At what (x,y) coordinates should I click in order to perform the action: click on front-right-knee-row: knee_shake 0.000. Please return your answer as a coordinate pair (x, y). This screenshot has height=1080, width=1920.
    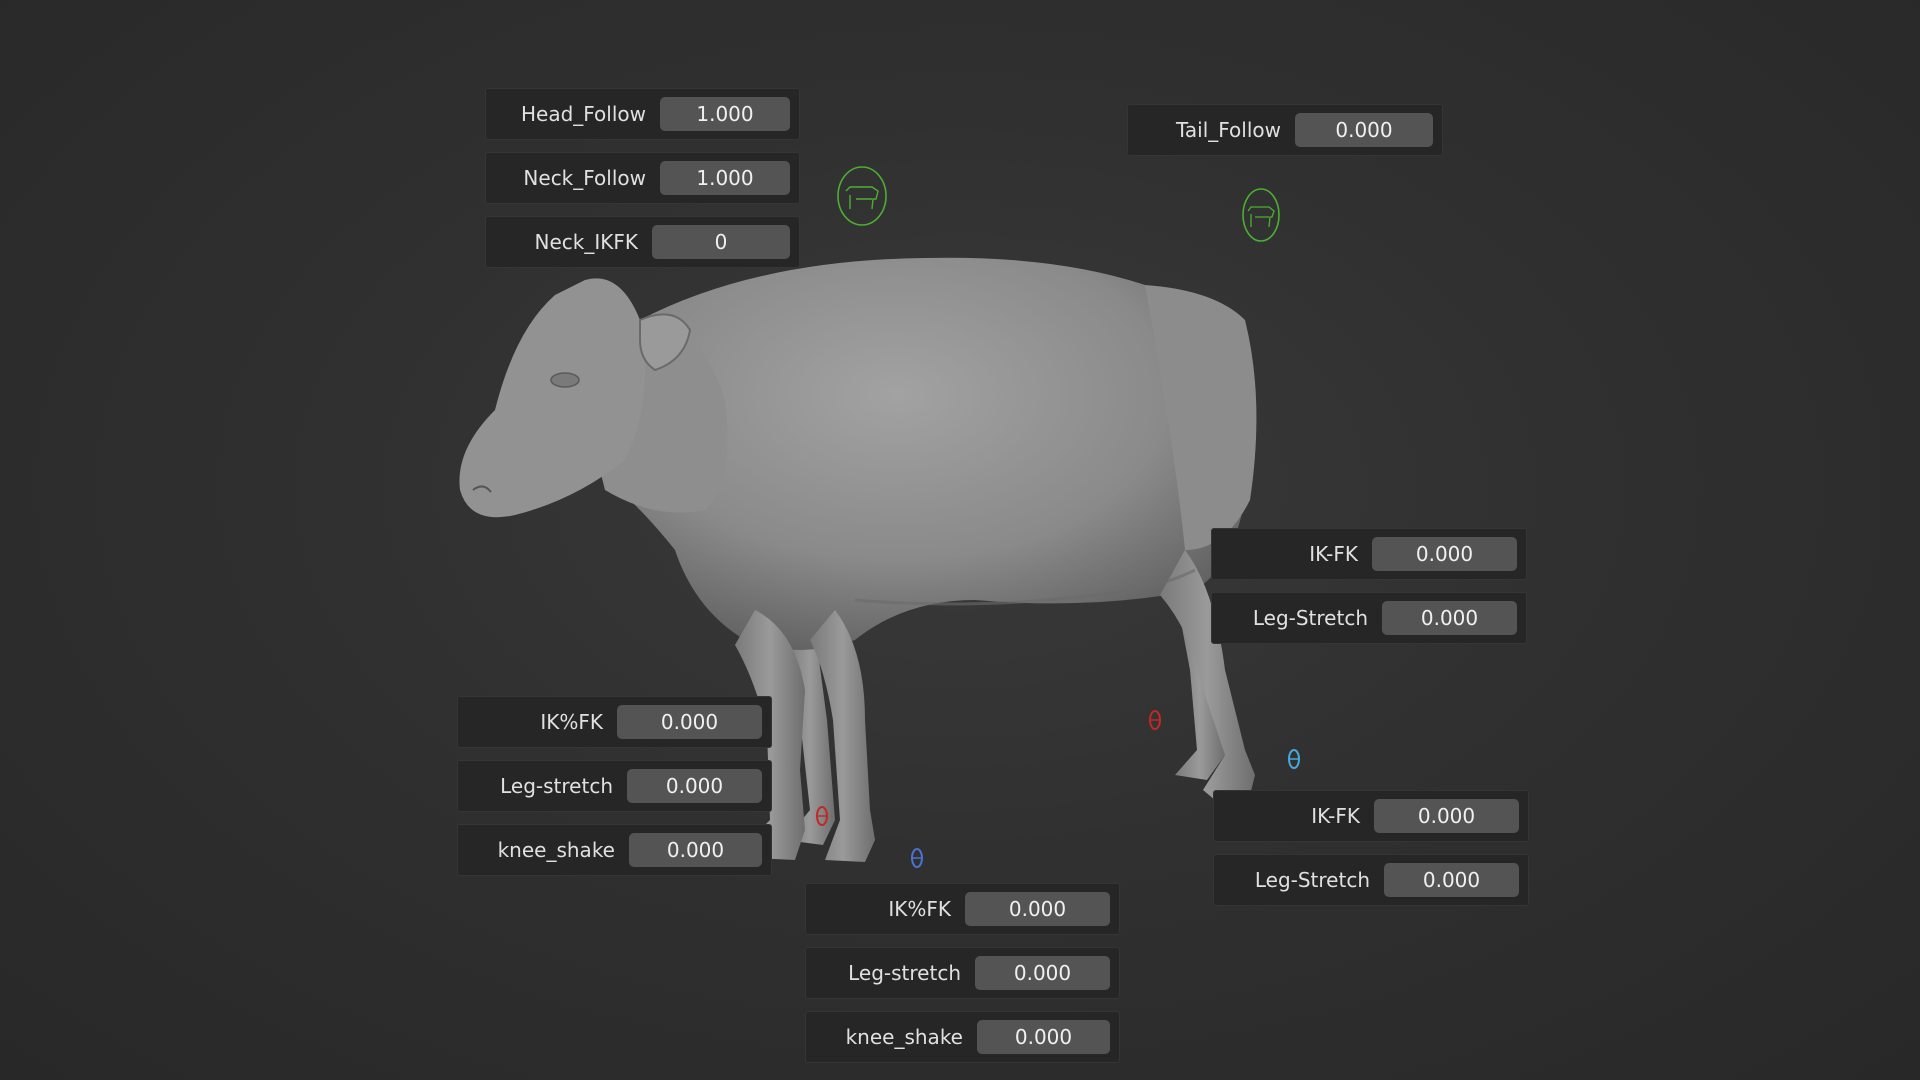
    Looking at the image, I should click on (962, 1037).